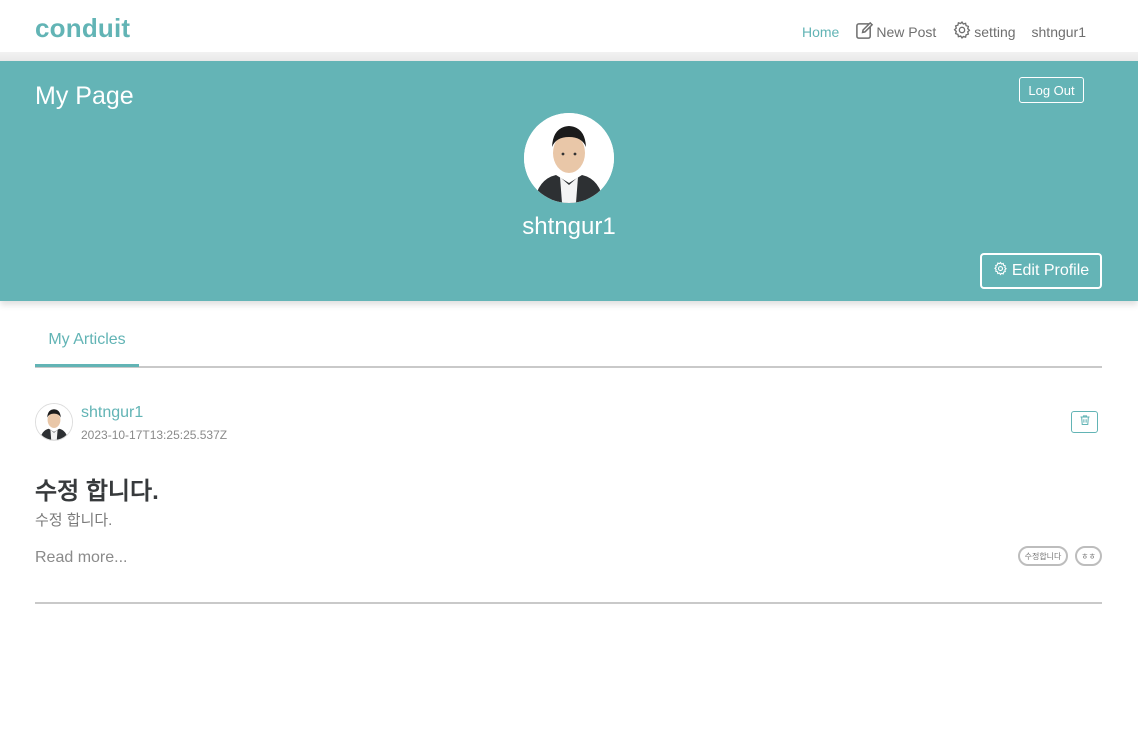 The image size is (1138, 730). Describe the element at coordinates (569, 26) in the screenshot. I see `navbar: conduit Home New Post setting shtngur1` at that location.